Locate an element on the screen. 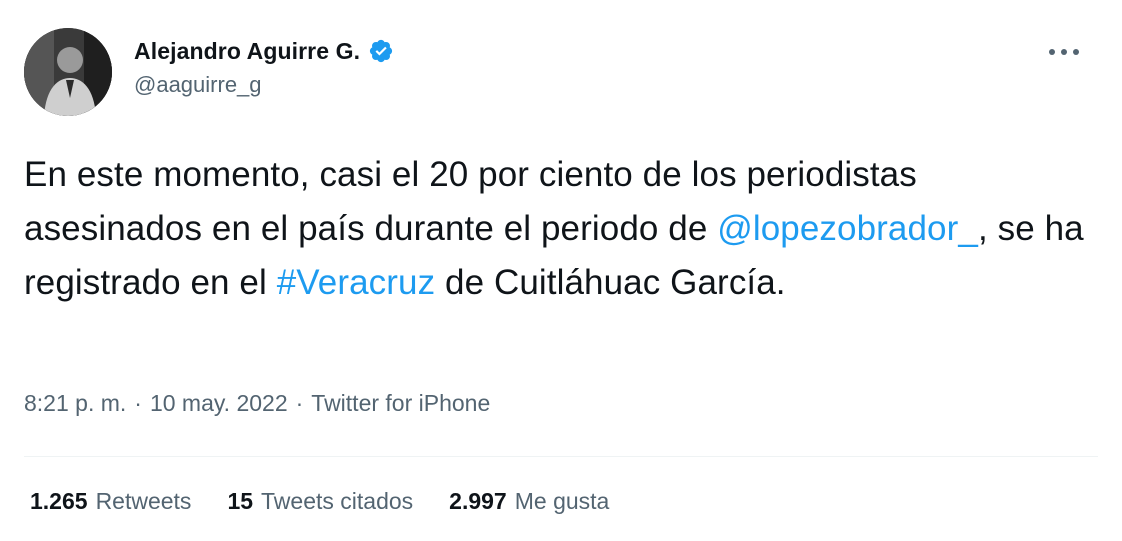 This screenshot has width=1122, height=541. more-horizontal-icon is located at coordinates (1064, 52).